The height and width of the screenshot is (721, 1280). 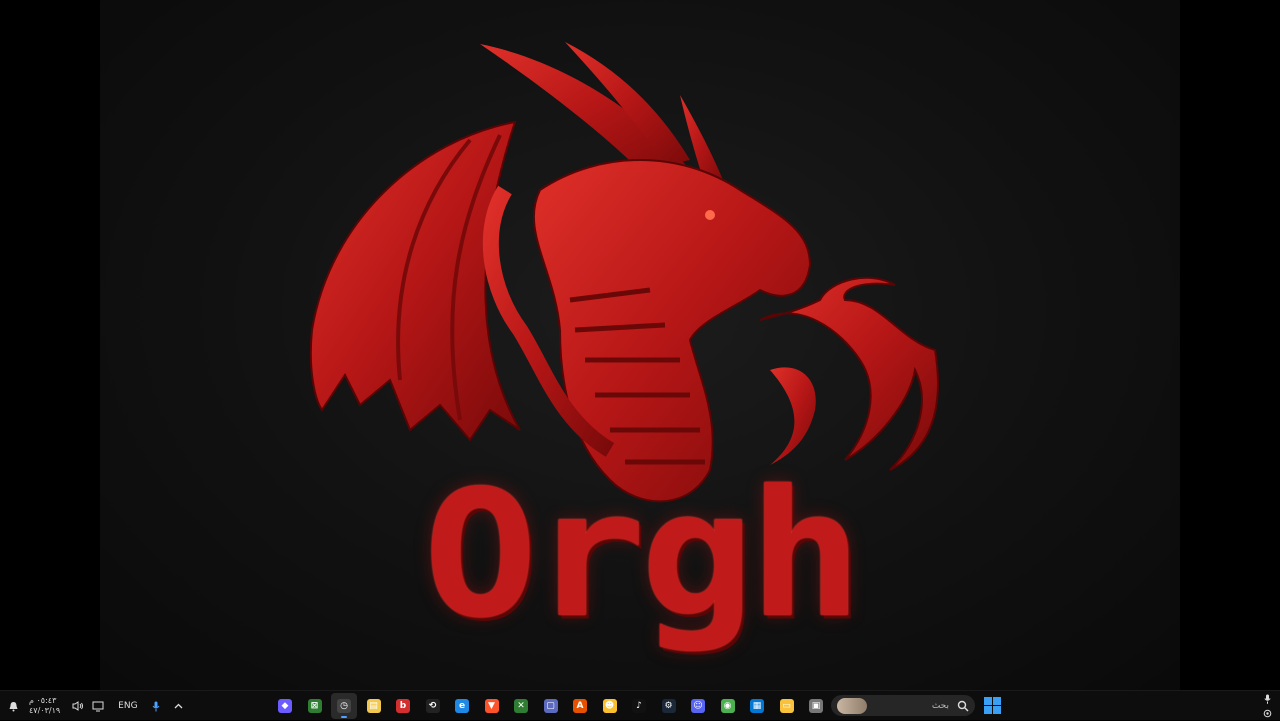 I want to click on phone-link-icon: ▢, so click(x=550, y=706).